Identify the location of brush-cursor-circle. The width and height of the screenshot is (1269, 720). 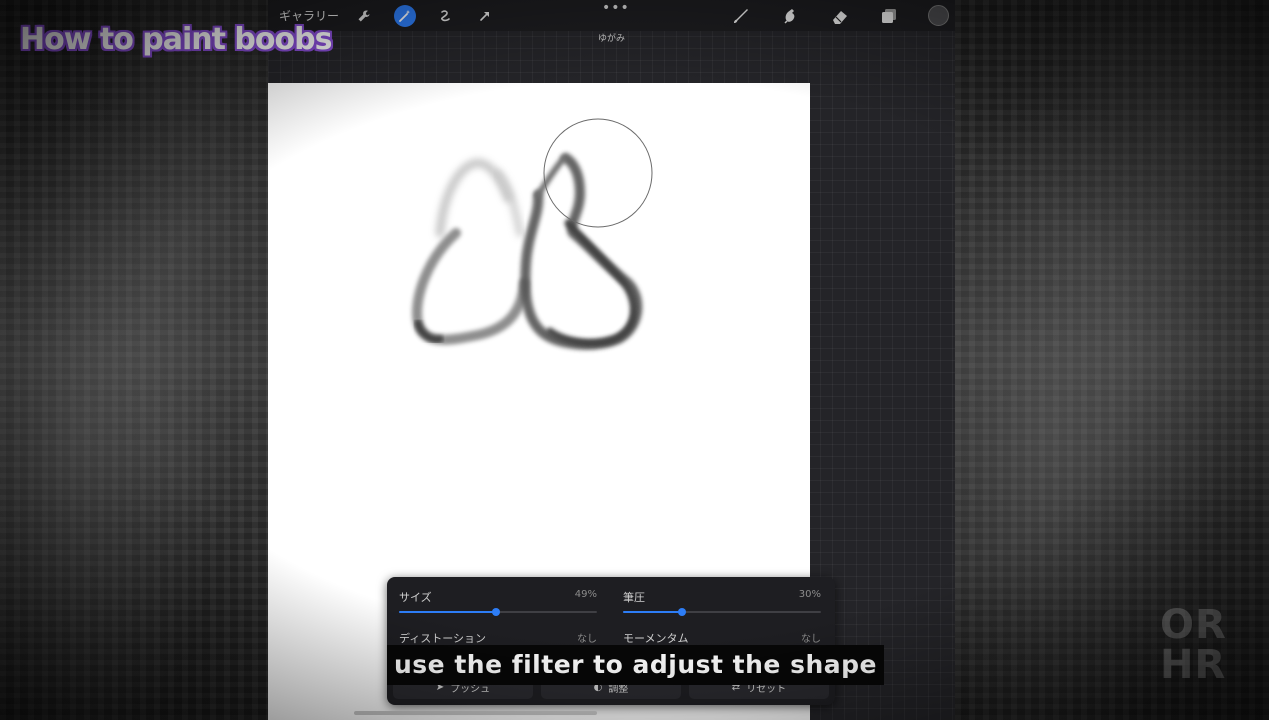
(598, 173).